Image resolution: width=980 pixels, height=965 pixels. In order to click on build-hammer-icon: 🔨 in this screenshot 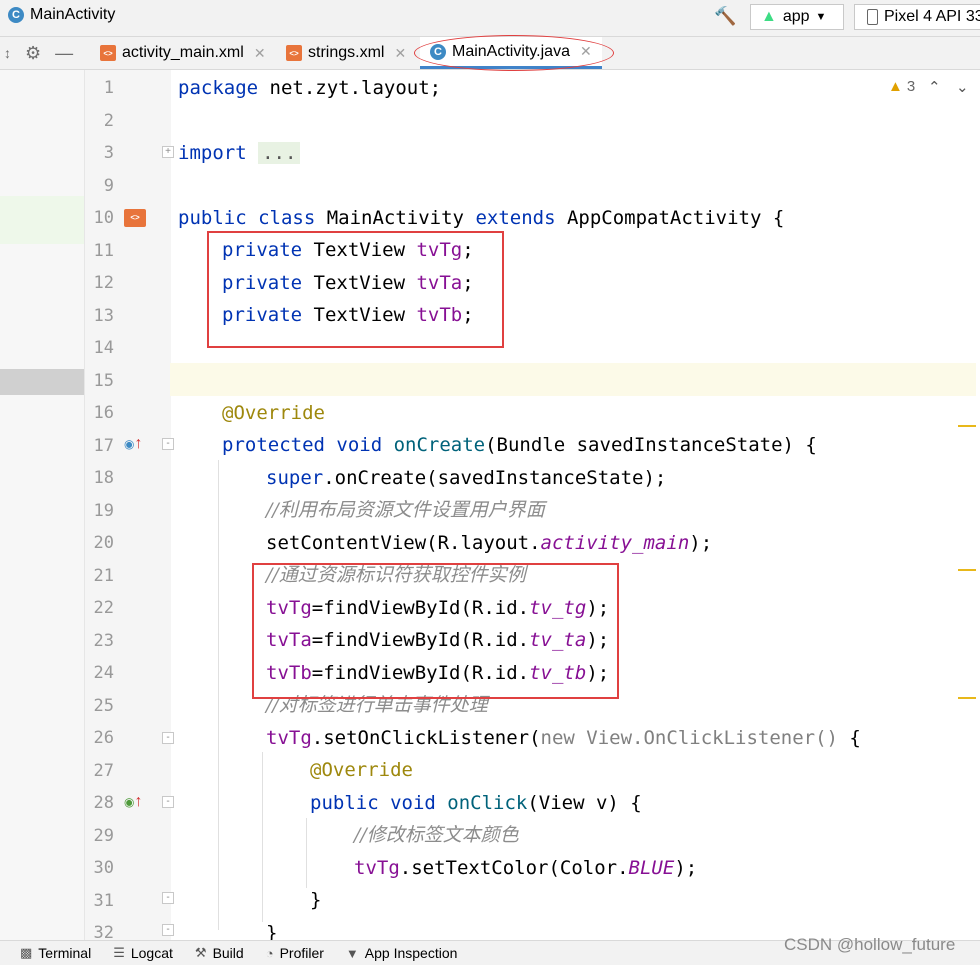, I will do `click(725, 16)`.